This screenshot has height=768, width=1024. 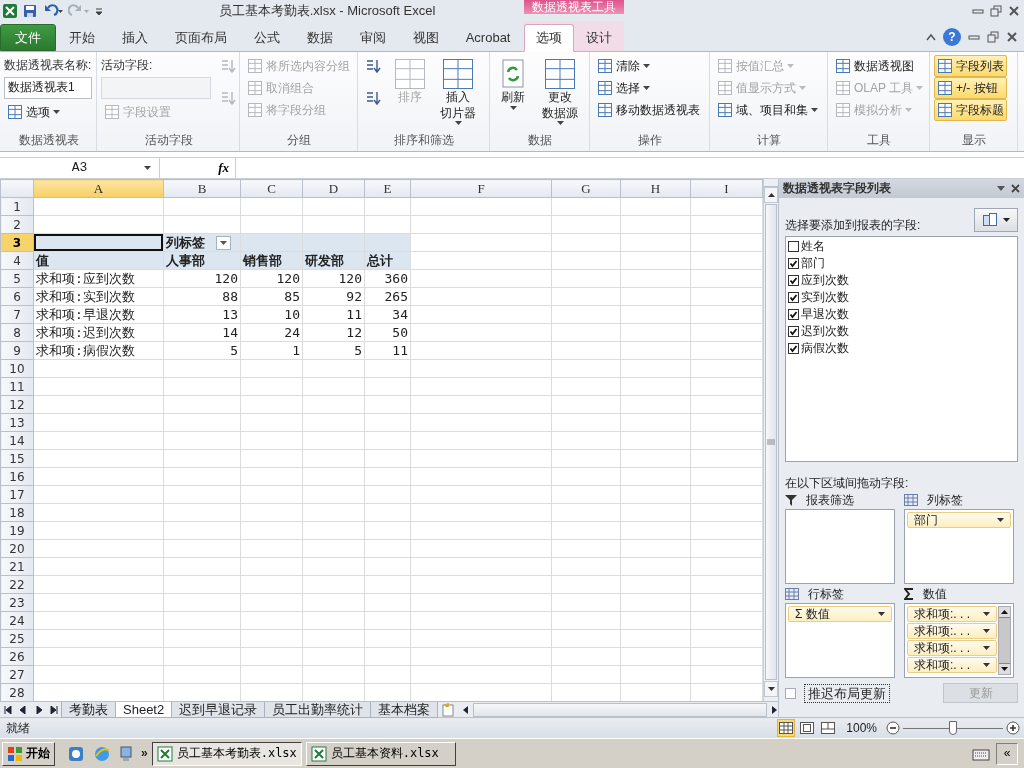 What do you see at coordinates (1007, 753) in the screenshot?
I see `show-hidden-icons-button: «` at bounding box center [1007, 753].